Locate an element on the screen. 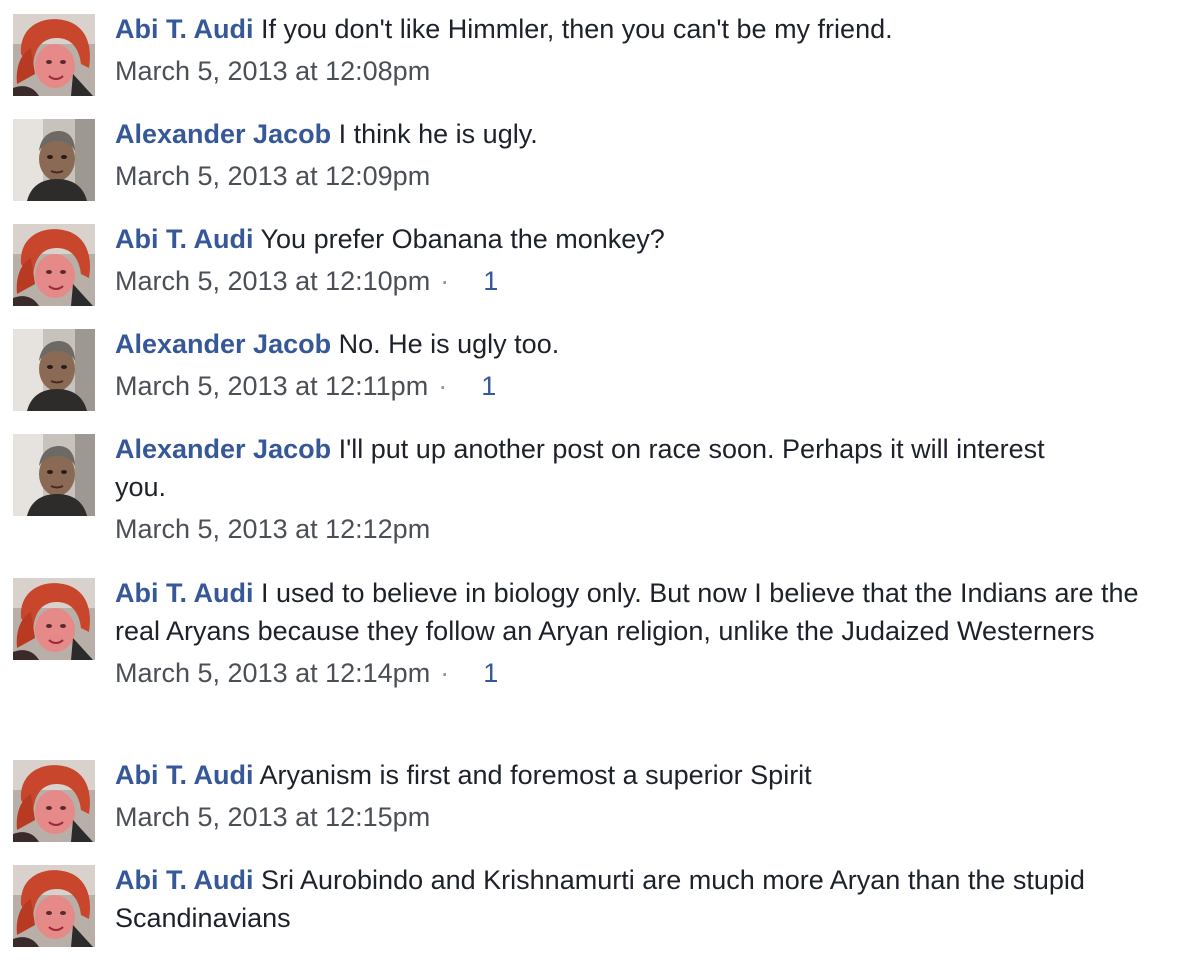 The image size is (1200, 965). comment-meta: March 5, 2013 at 12:08pm is located at coordinates (645, 71).